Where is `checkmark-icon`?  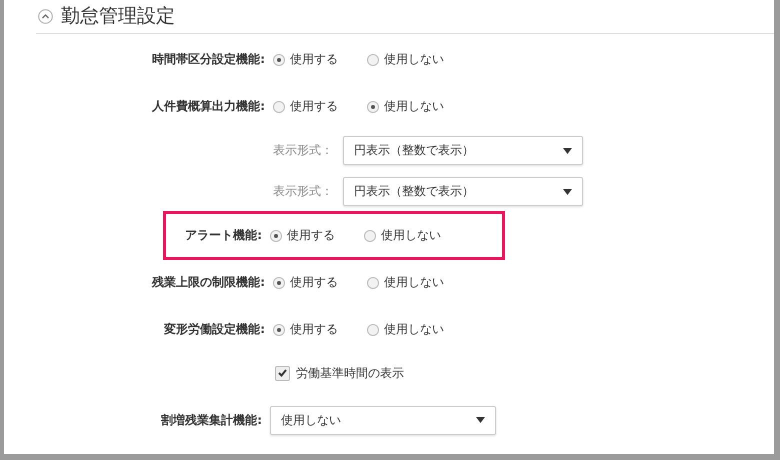
checkmark-icon is located at coordinates (282, 373).